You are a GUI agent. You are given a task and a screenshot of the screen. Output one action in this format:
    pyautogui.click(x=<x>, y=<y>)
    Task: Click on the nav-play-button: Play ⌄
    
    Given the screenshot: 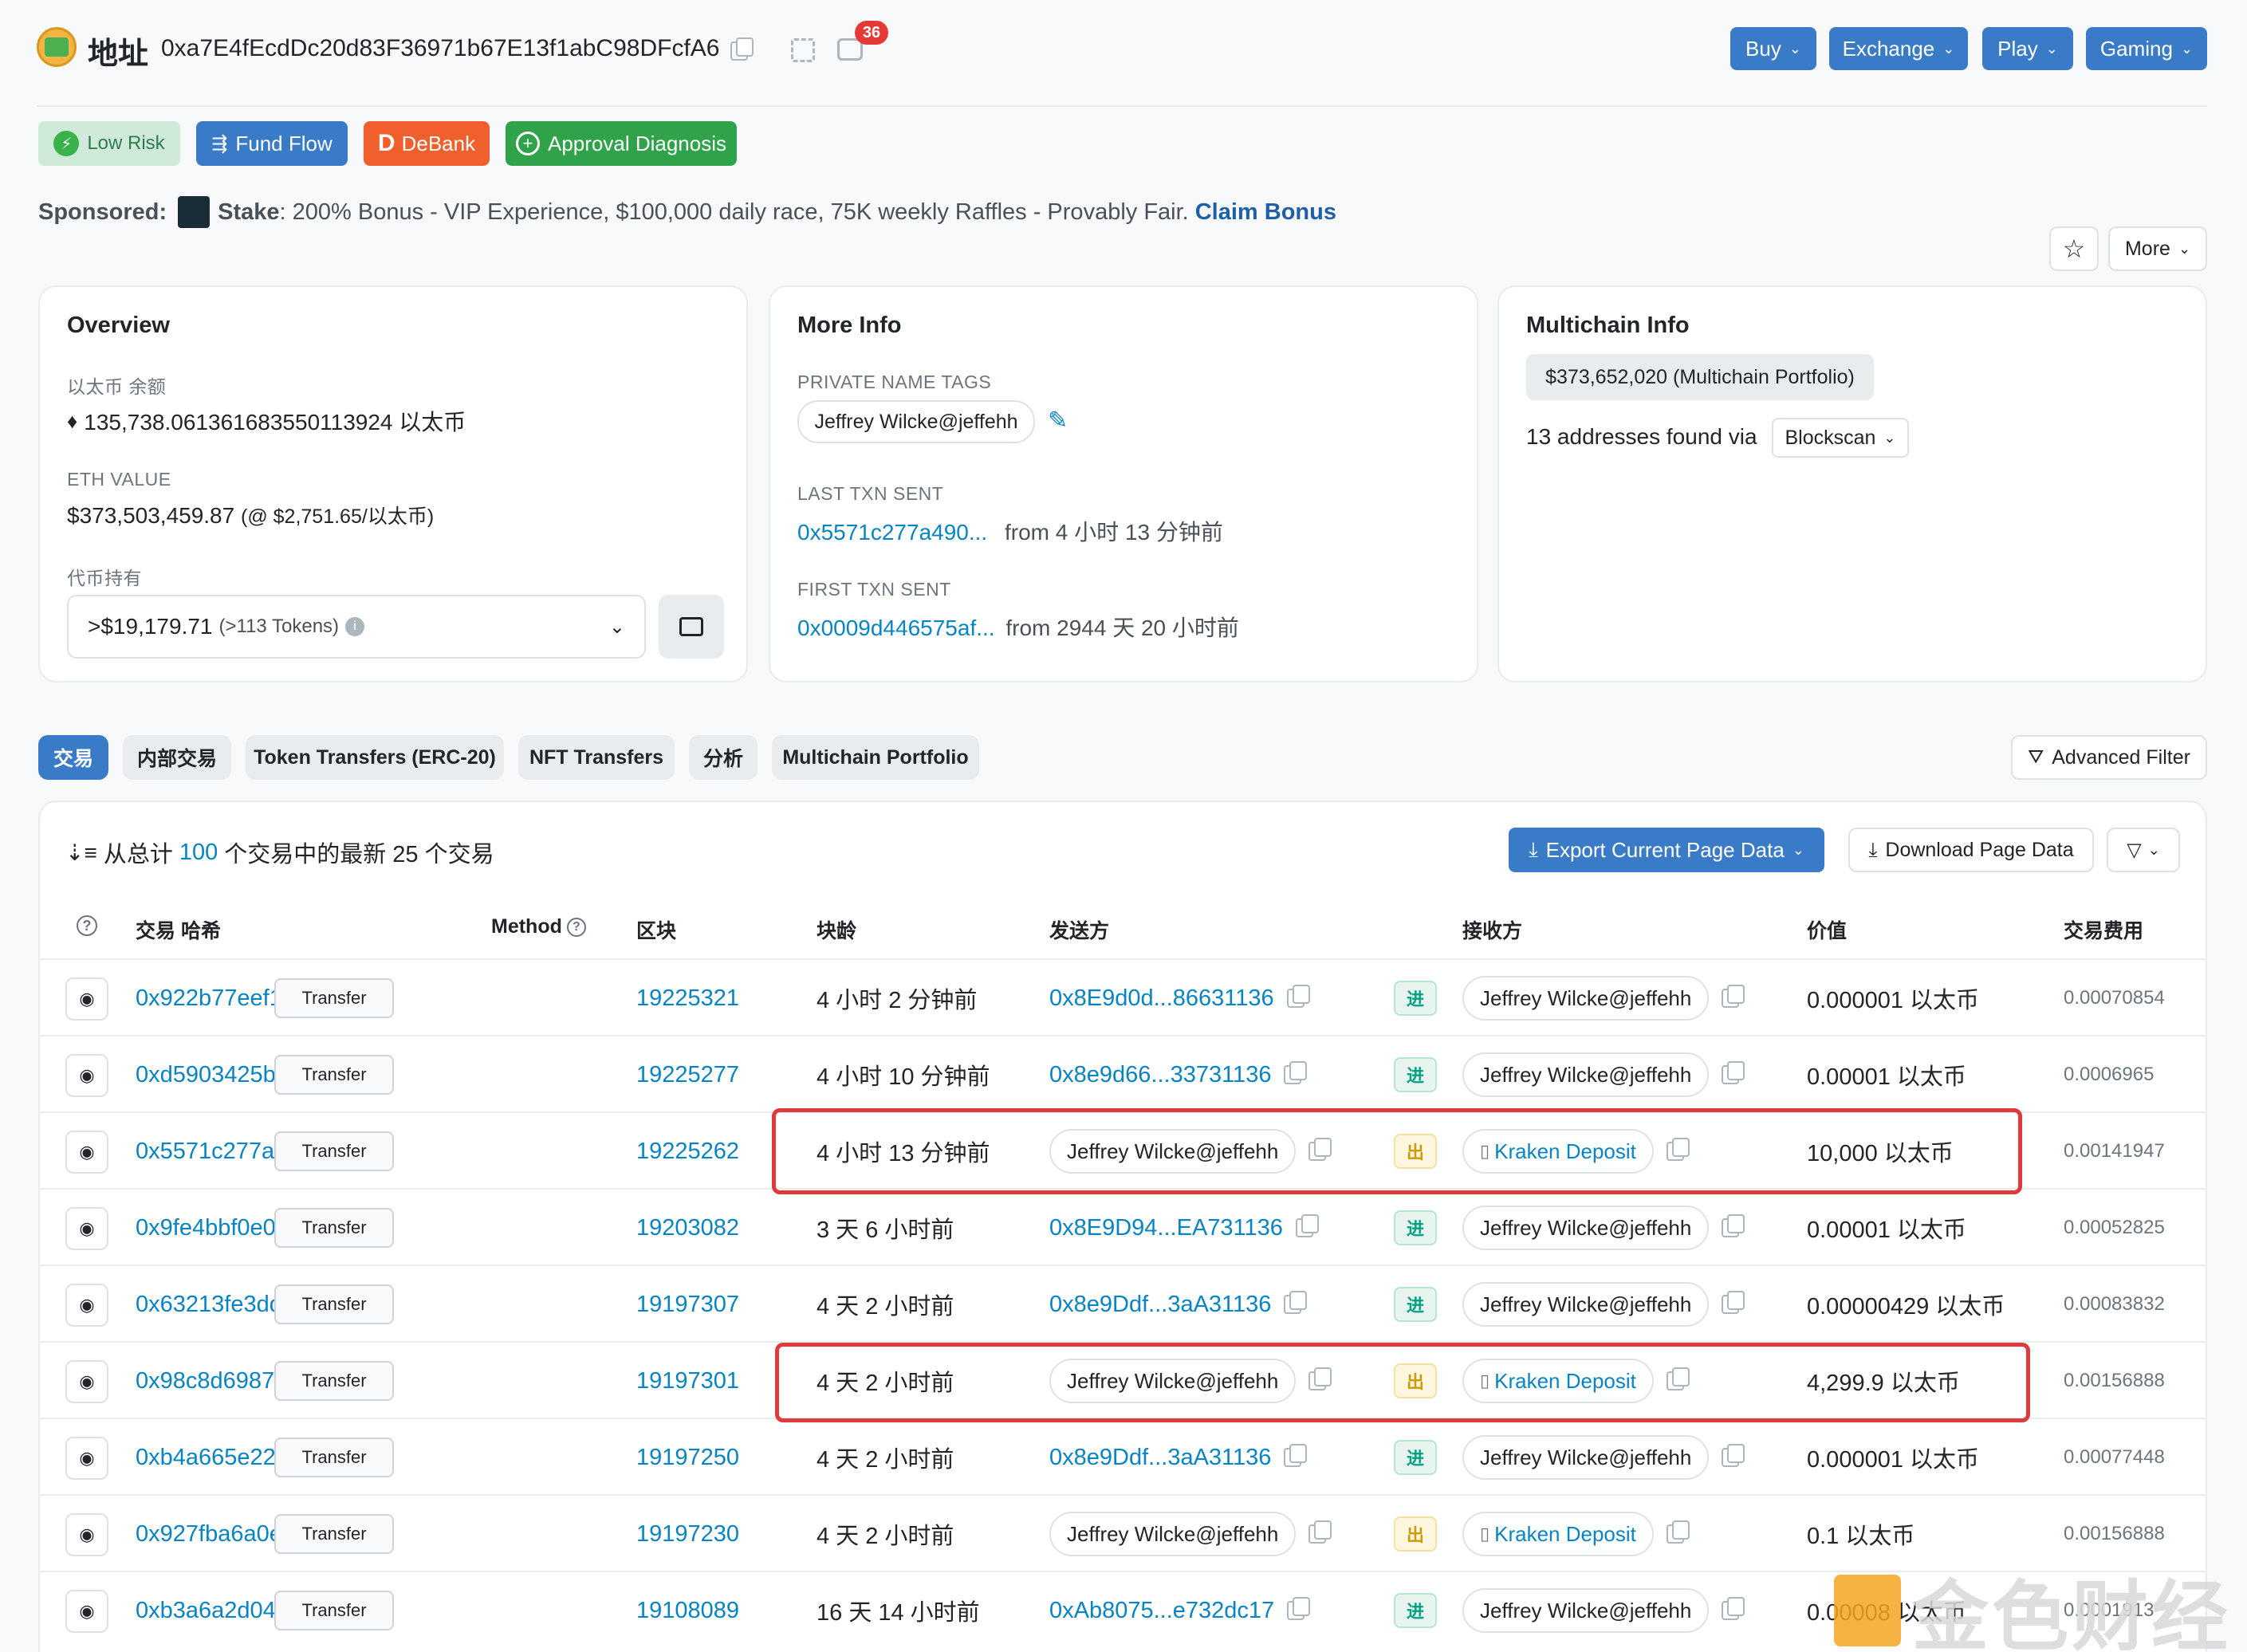 What is the action you would take?
    pyautogui.click(x=2027, y=48)
    